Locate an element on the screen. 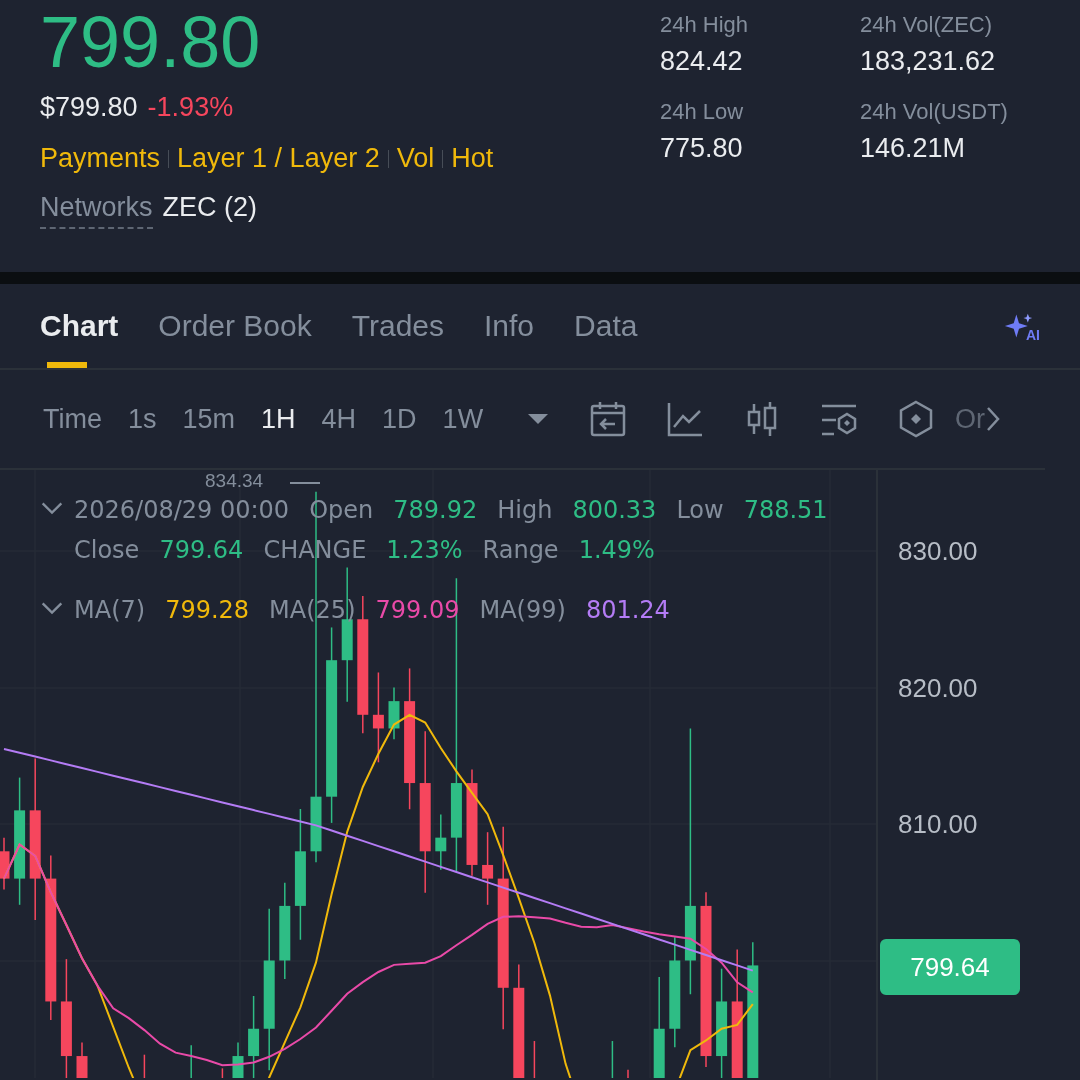 The height and width of the screenshot is (1080, 1080). legend-value: 1.49% is located at coordinates (616, 550).